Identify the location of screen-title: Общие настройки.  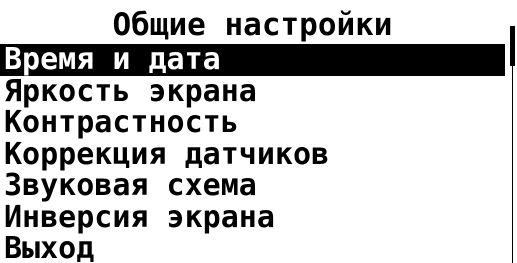
(252, 25).